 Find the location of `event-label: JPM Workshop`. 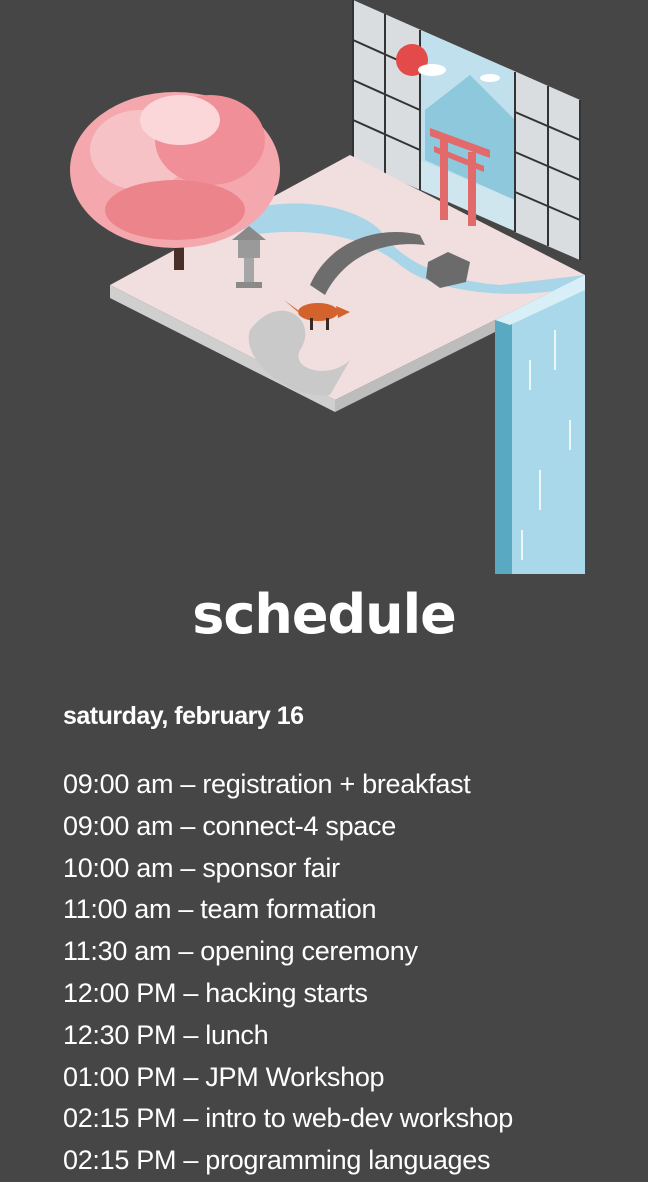

event-label: JPM Workshop is located at coordinates (295, 1076).